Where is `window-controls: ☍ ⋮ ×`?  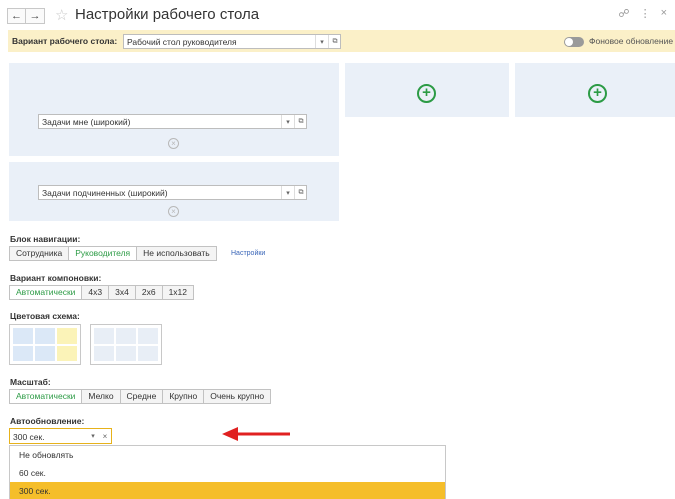
window-controls: ☍ ⋮ × is located at coordinates (642, 13).